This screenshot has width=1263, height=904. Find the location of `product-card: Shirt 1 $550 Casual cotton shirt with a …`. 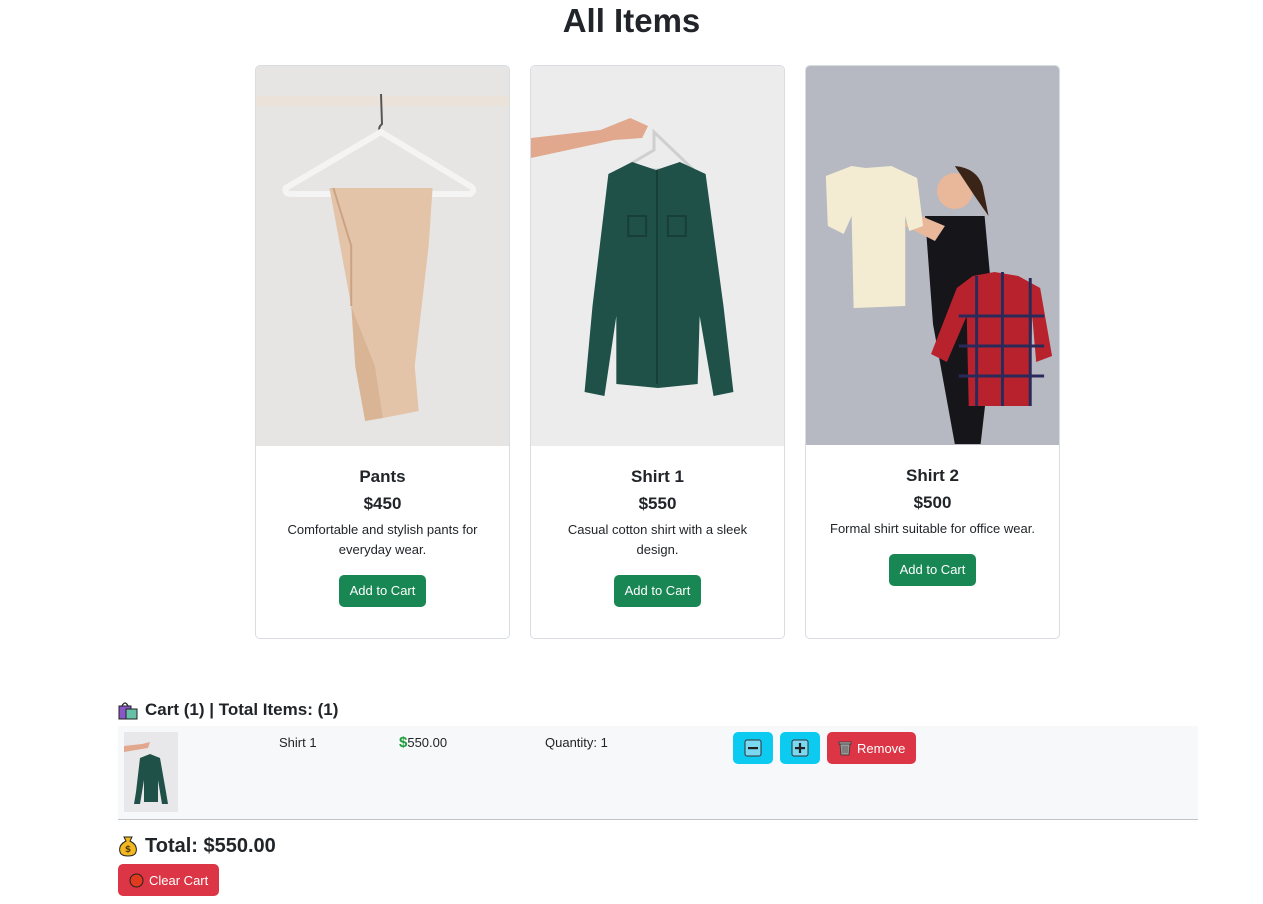

product-card: Shirt 1 $550 Casual cotton shirt with a … is located at coordinates (657, 352).